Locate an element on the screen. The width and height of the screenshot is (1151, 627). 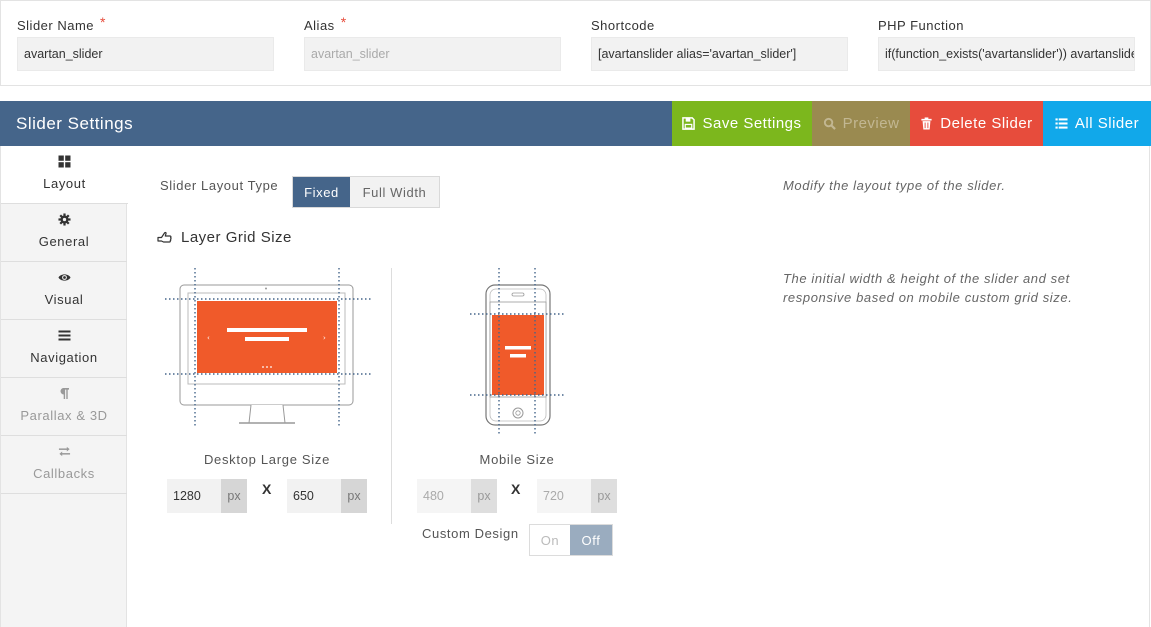
mobile-illustration is located at coordinates (517, 352).